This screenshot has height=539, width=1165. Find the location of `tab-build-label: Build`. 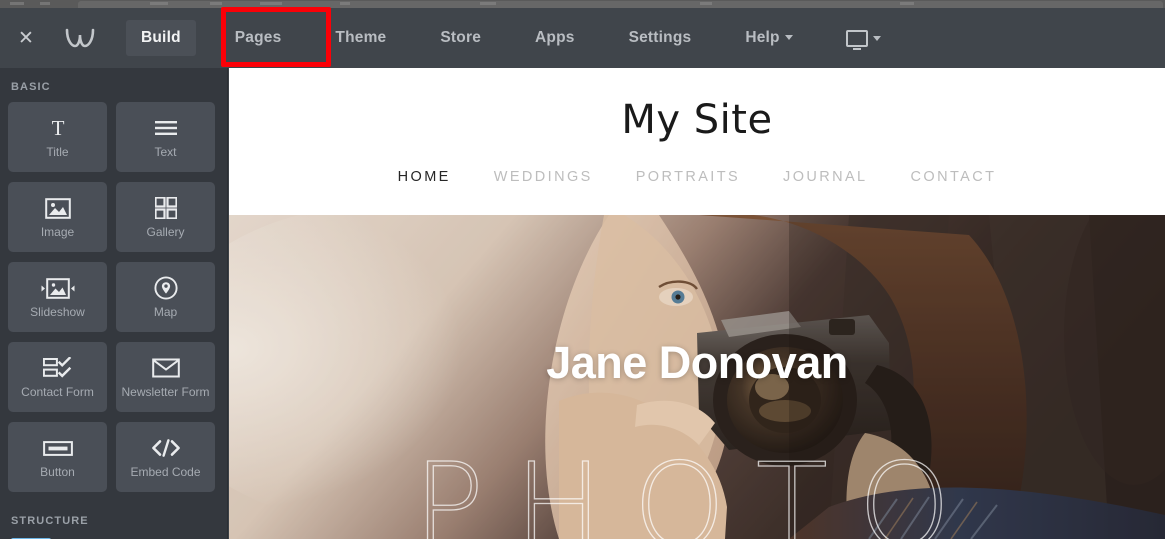

tab-build-label: Build is located at coordinates (161, 37).